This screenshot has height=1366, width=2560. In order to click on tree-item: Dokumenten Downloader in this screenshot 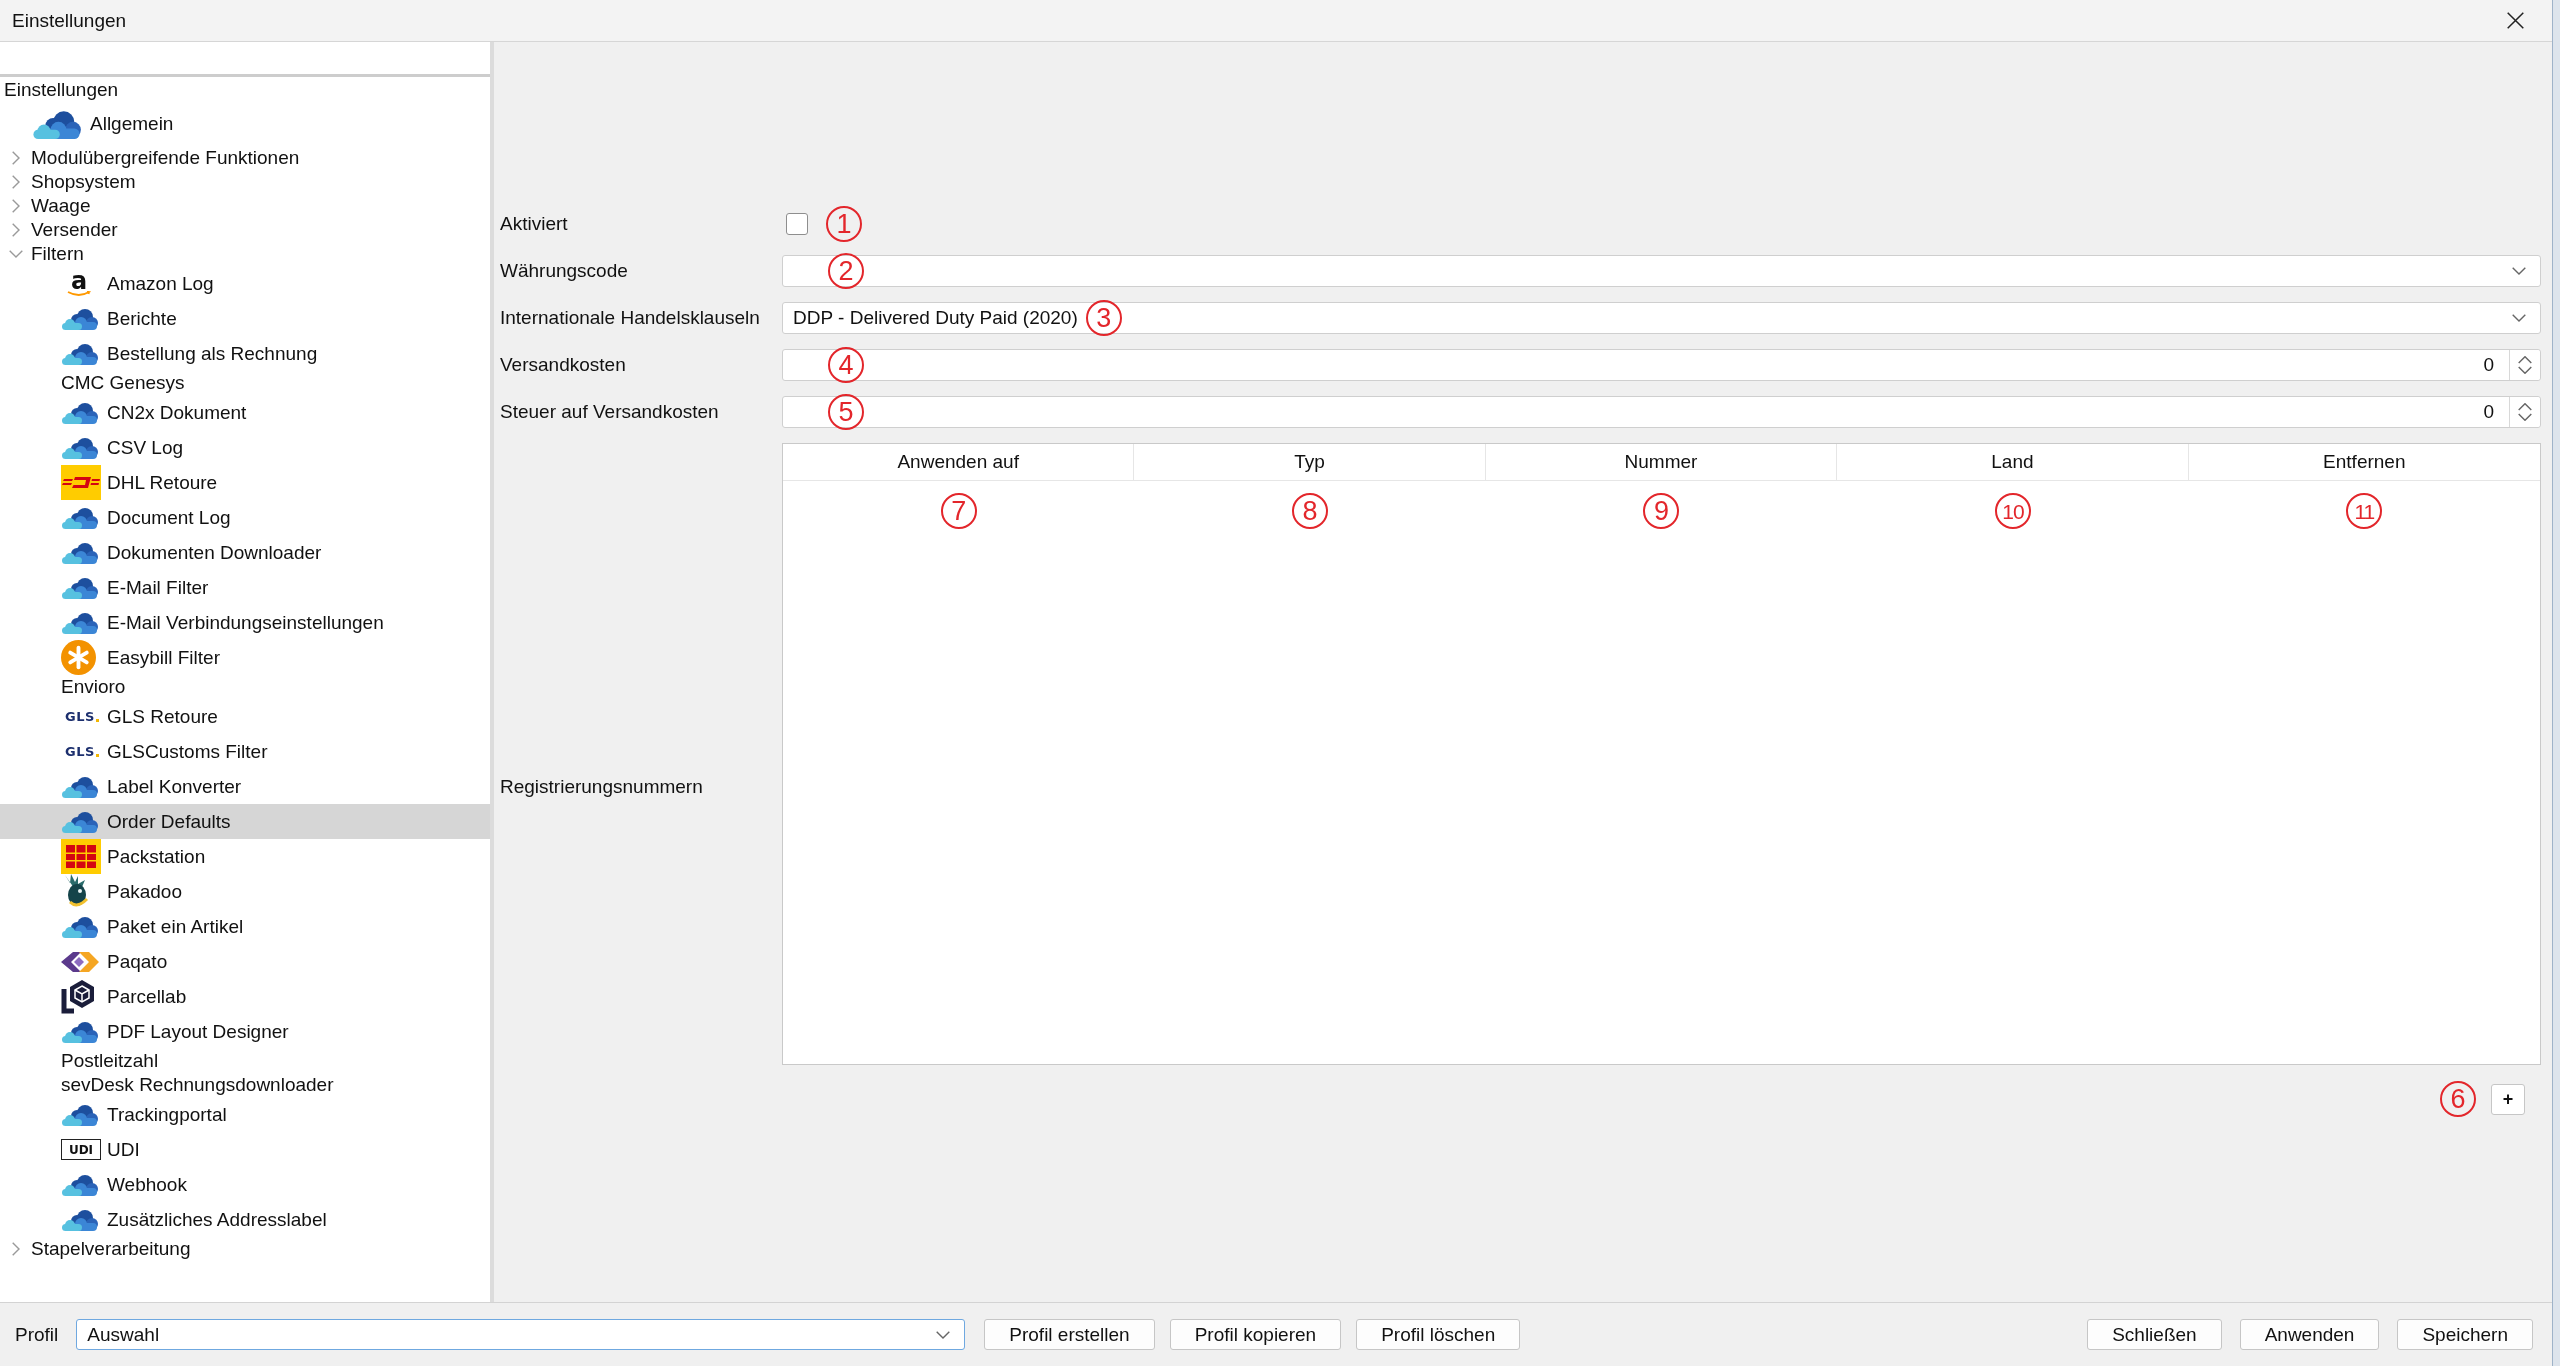, I will do `click(192, 552)`.